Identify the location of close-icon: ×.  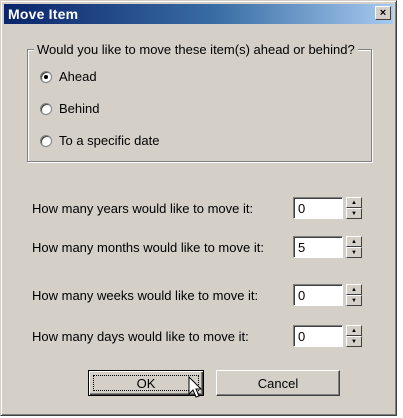
(383, 12).